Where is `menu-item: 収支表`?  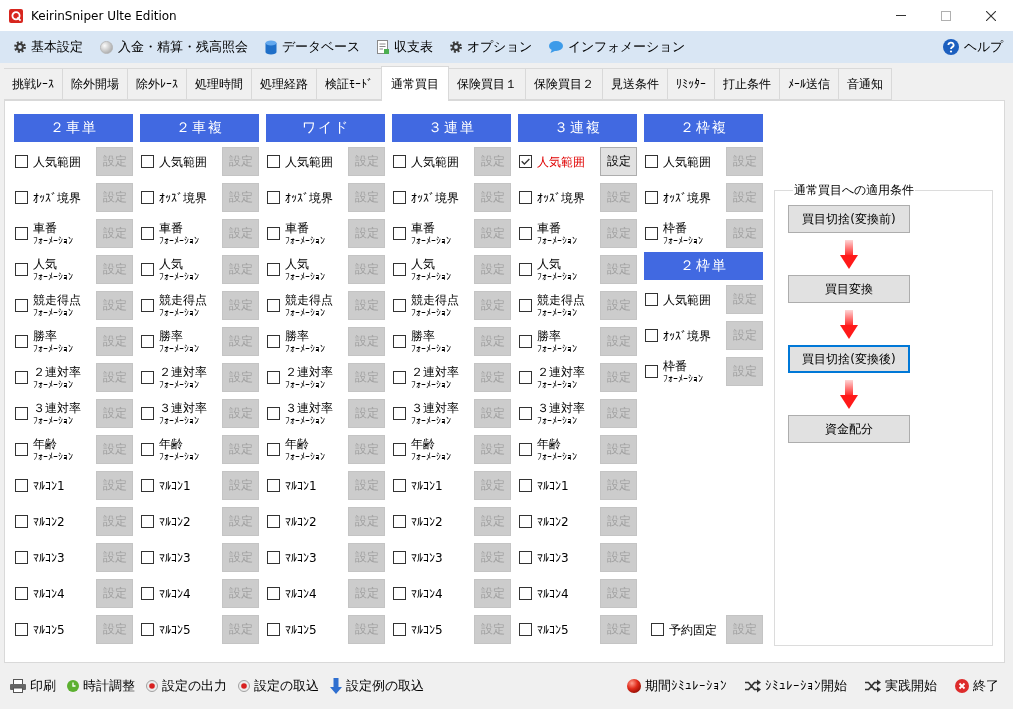
menu-item: 収支表 is located at coordinates (405, 47).